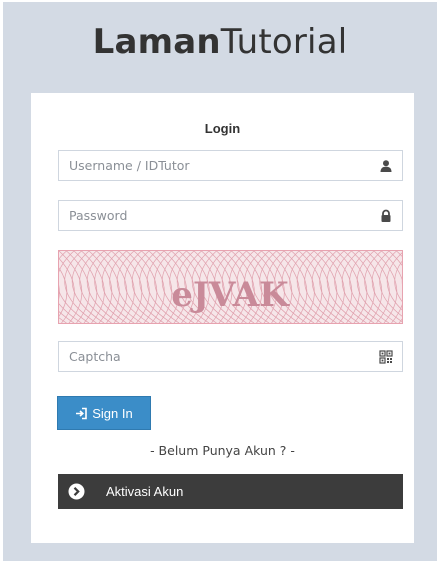 This screenshot has width=441, height=561. Describe the element at coordinates (284, 42) in the screenshot. I see `brand-light: Tutorial` at that location.